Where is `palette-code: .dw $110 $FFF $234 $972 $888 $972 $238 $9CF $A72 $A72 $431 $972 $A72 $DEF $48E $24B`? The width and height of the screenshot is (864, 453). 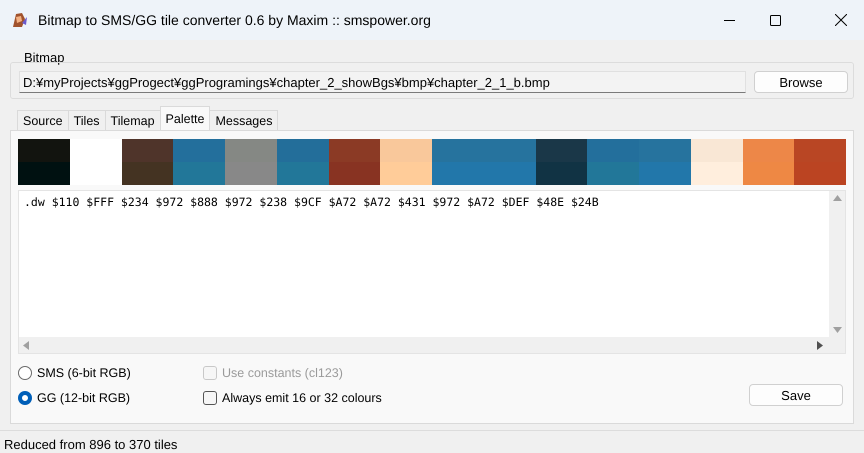
palette-code: .dw $110 $FFF $234 $972 $888 $972 $238 $9CF $A72 $A72 $431 $972 $A72 $DEF $48E $24B is located at coordinates (311, 202).